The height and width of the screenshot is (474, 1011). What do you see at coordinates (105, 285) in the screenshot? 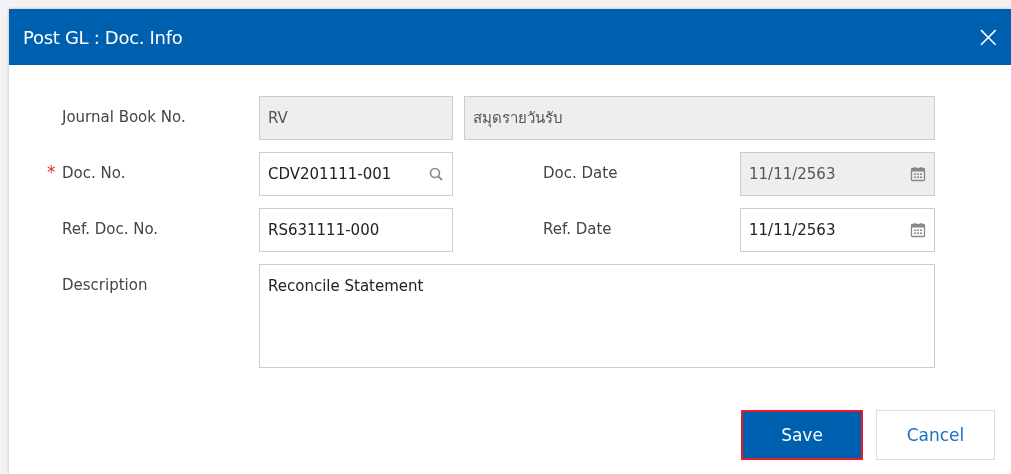
I see `field-label: Description` at bounding box center [105, 285].